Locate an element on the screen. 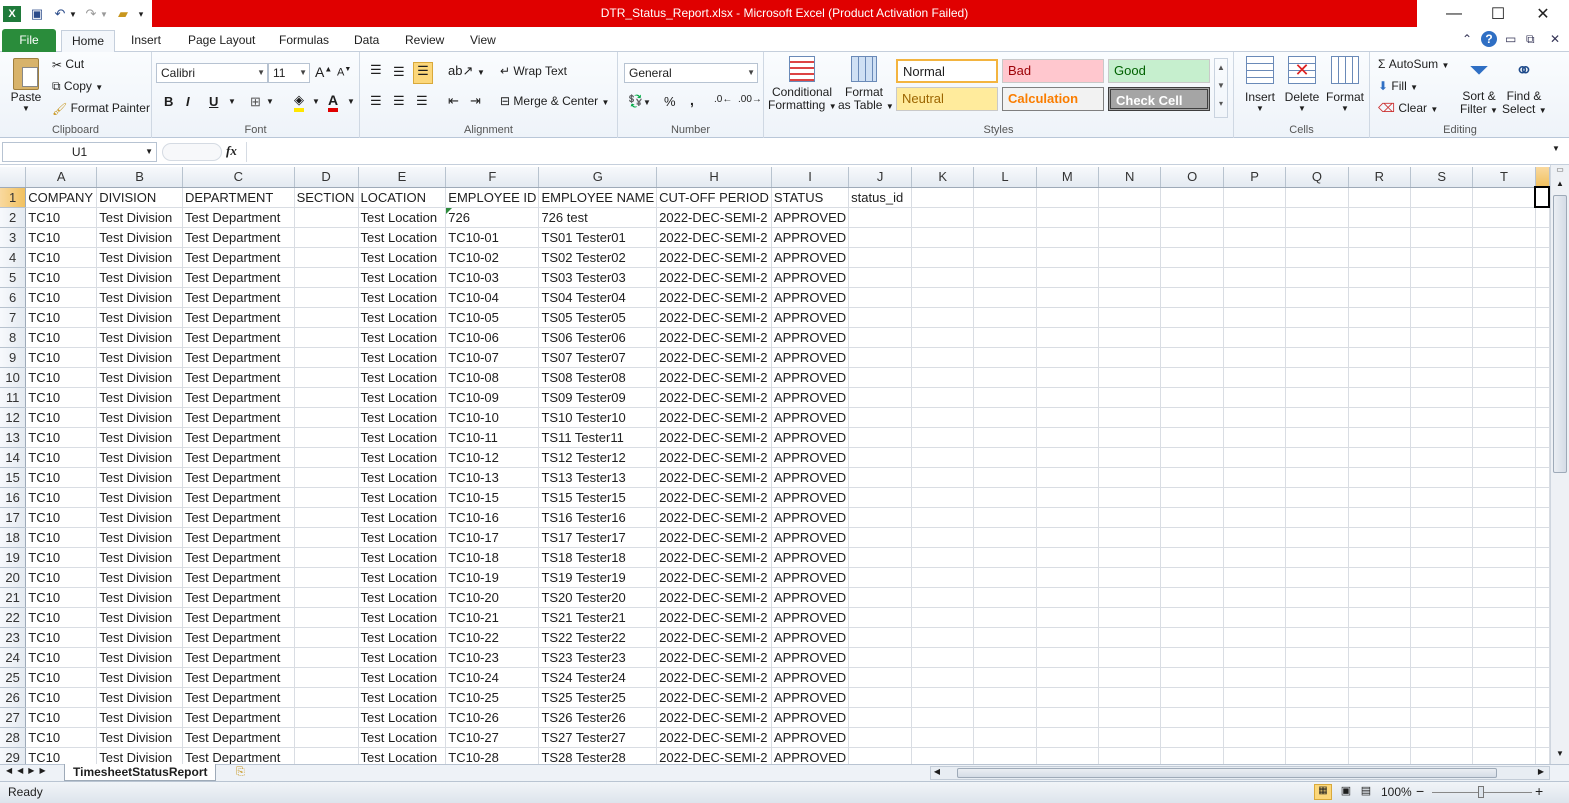  cell: APPROVED is located at coordinates (810, 237).